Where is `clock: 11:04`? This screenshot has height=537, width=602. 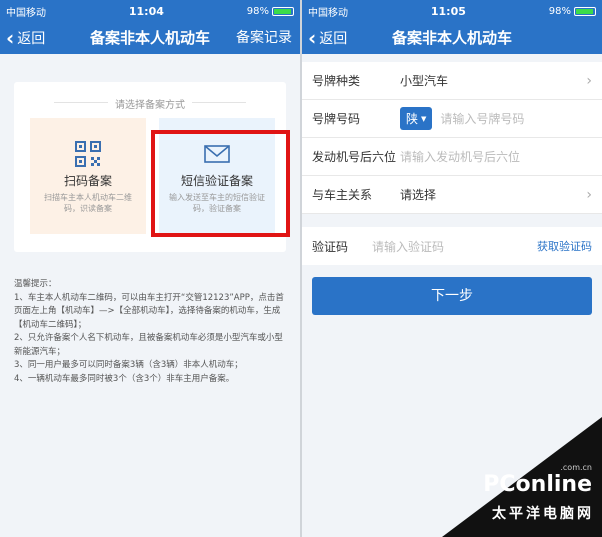
clock: 11:04 is located at coordinates (146, 11).